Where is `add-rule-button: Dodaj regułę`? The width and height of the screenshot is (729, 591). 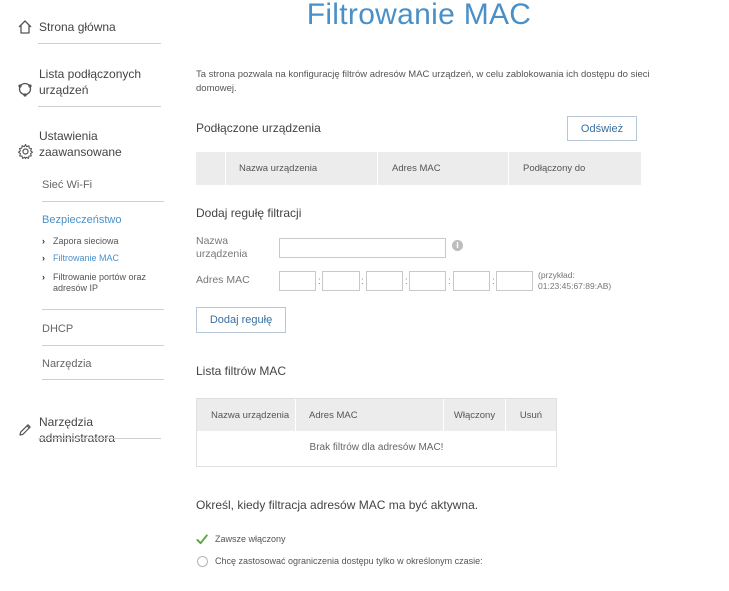 add-rule-button: Dodaj regułę is located at coordinates (241, 320).